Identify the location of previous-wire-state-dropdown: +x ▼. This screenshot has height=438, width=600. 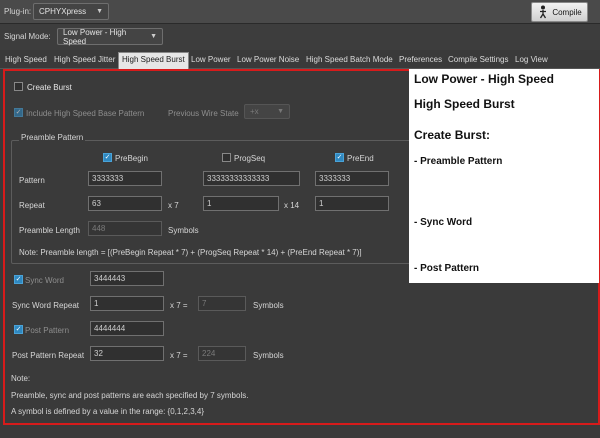
(267, 111).